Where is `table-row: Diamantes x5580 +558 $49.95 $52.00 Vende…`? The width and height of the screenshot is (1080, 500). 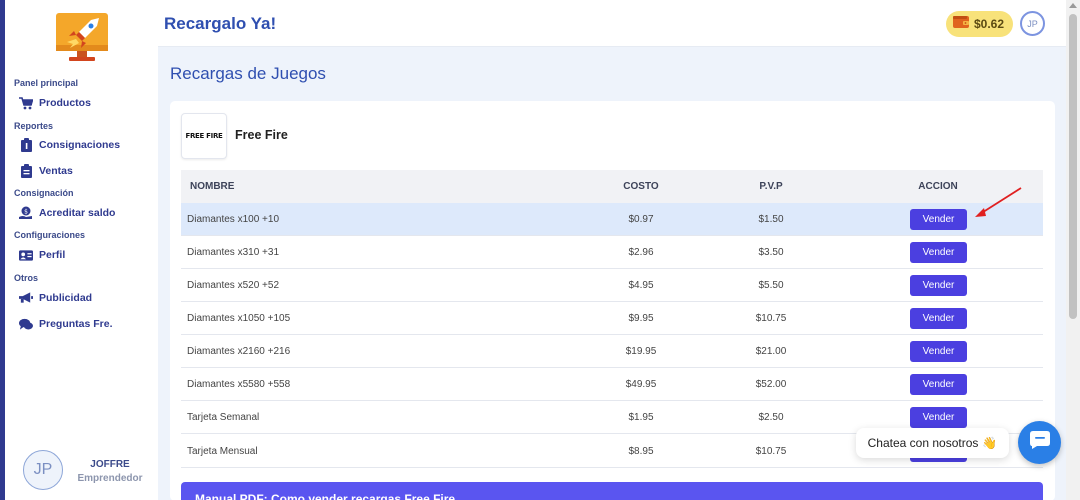
table-row: Diamantes x5580 +558 $49.95 $52.00 Vende… is located at coordinates (612, 384).